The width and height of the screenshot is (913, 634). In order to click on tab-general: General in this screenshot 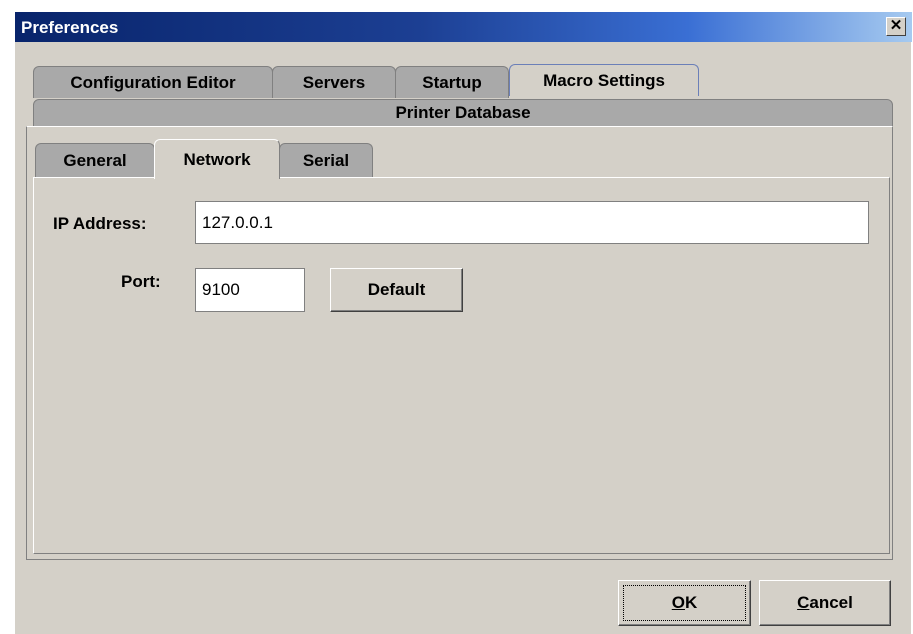, I will do `click(95, 160)`.